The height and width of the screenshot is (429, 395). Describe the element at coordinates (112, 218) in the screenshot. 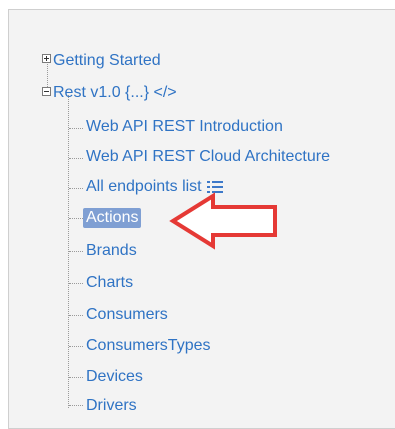

I see `tree-item-actions: Actions` at that location.